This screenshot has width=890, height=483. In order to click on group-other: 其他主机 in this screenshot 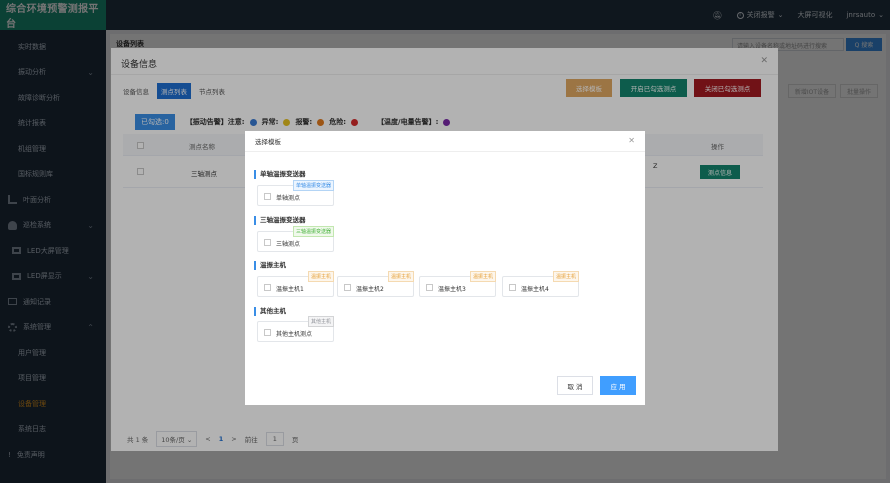, I will do `click(270, 311)`.